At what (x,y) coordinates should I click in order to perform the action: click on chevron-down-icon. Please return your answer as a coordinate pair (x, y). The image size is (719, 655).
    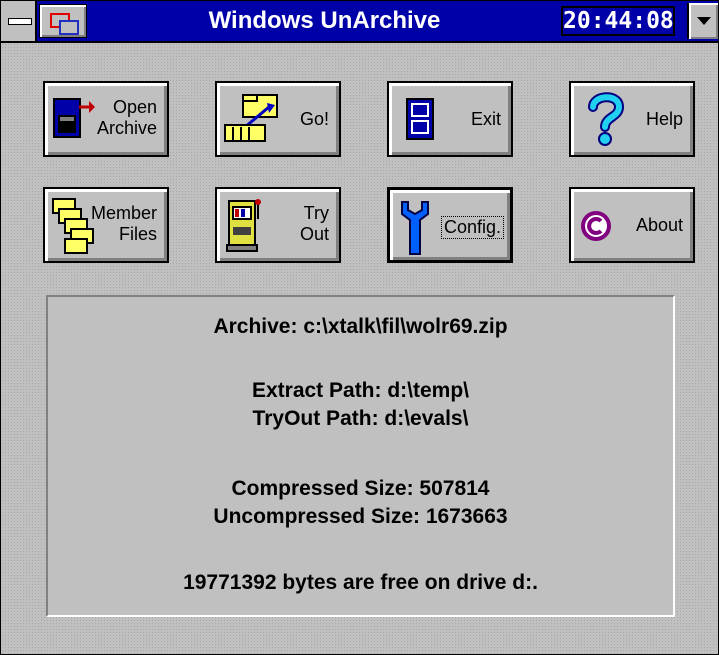
    Looking at the image, I should click on (704, 21).